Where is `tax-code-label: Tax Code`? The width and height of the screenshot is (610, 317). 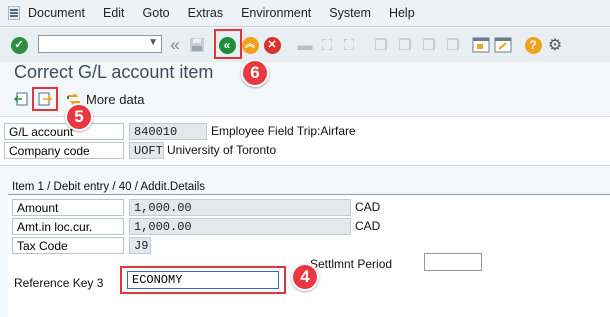
tax-code-label: Tax Code is located at coordinates (68, 245).